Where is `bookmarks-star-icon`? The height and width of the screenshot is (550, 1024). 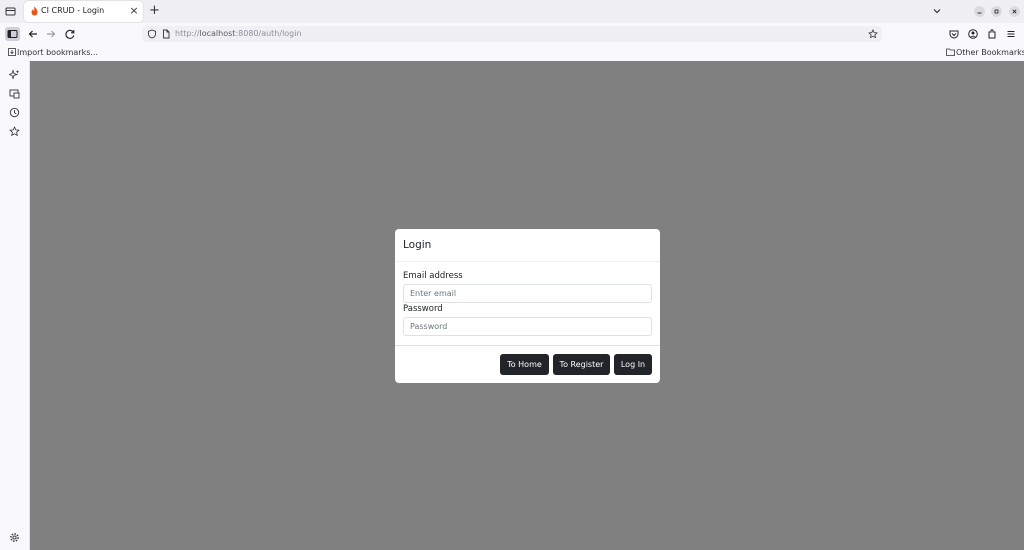
bookmarks-star-icon is located at coordinates (14, 131).